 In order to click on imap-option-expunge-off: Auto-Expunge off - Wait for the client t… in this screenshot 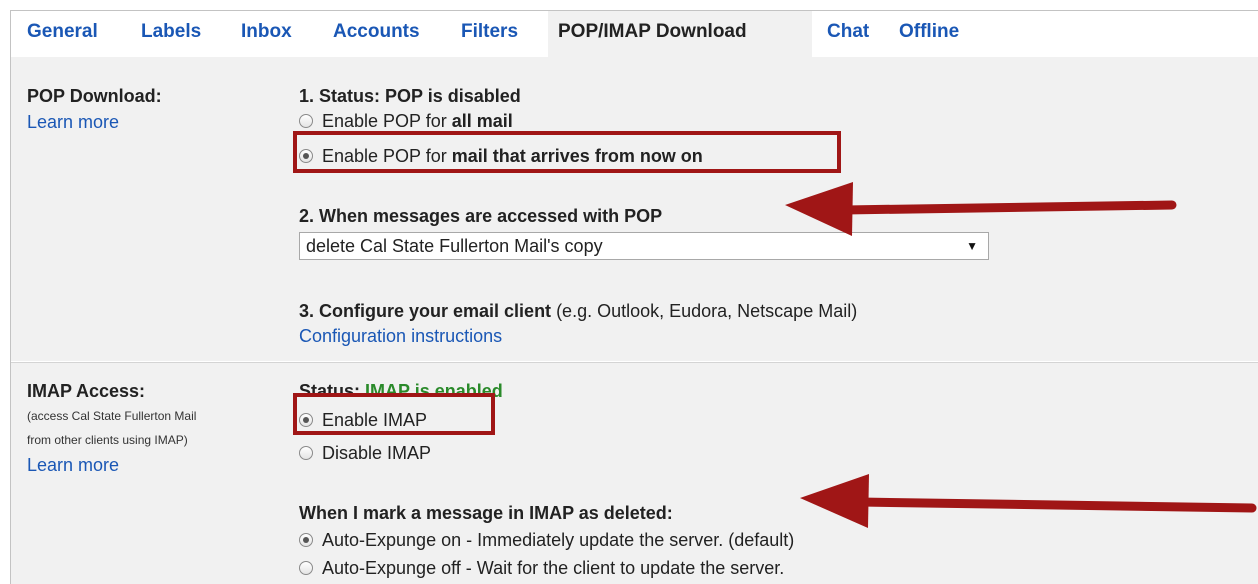, I will do `click(541, 568)`.